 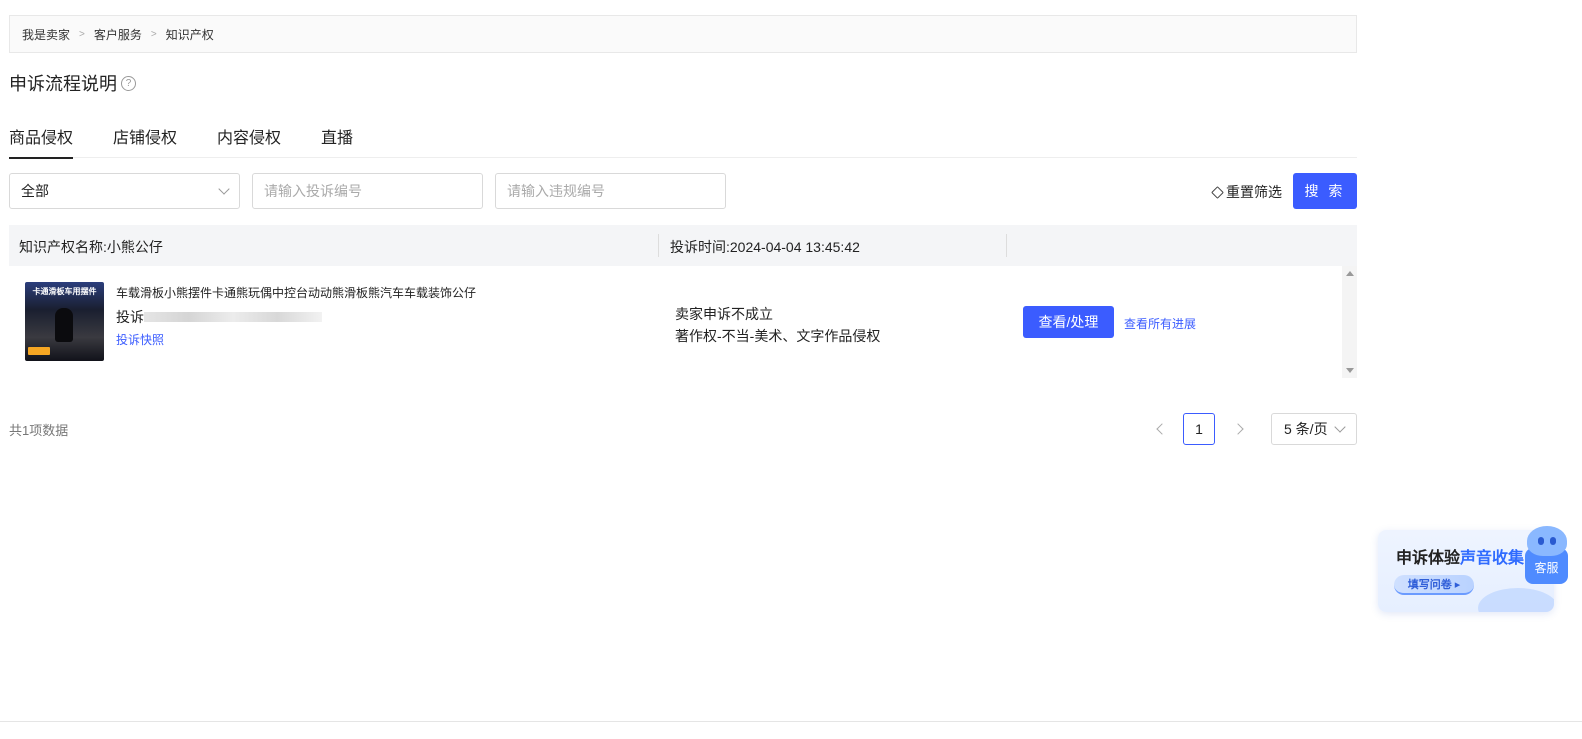 What do you see at coordinates (610, 191) in the screenshot?
I see `violation-number-input: 请输入违规编号` at bounding box center [610, 191].